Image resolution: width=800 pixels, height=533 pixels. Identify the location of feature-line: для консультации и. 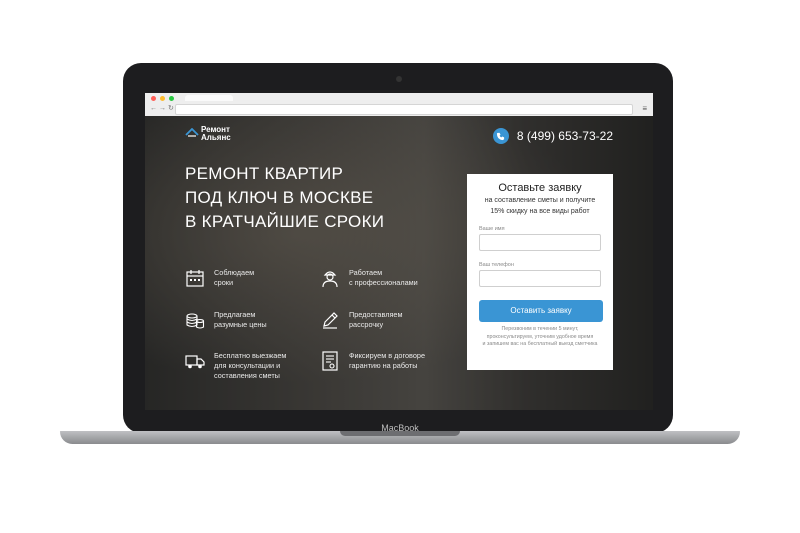
(247, 365).